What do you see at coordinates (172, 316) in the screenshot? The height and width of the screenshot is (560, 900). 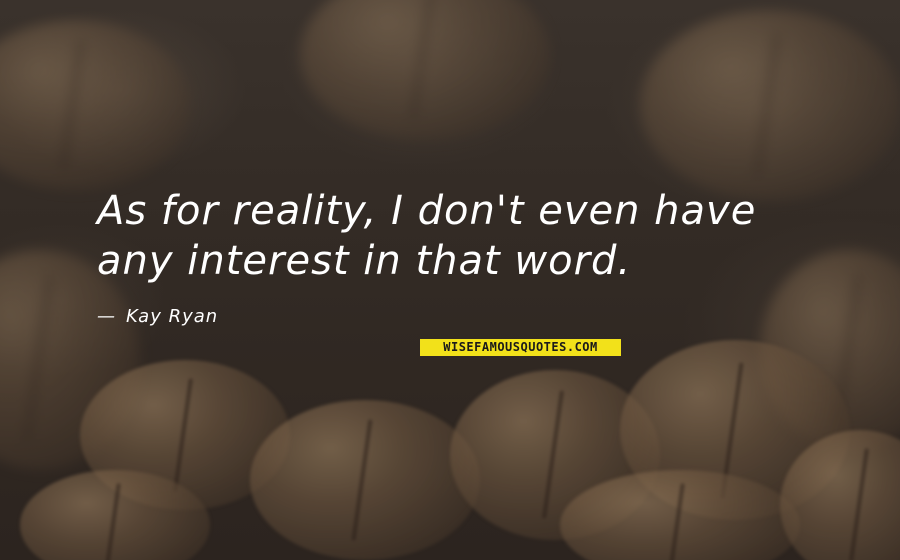 I see `author-name: Kay Ryan` at bounding box center [172, 316].